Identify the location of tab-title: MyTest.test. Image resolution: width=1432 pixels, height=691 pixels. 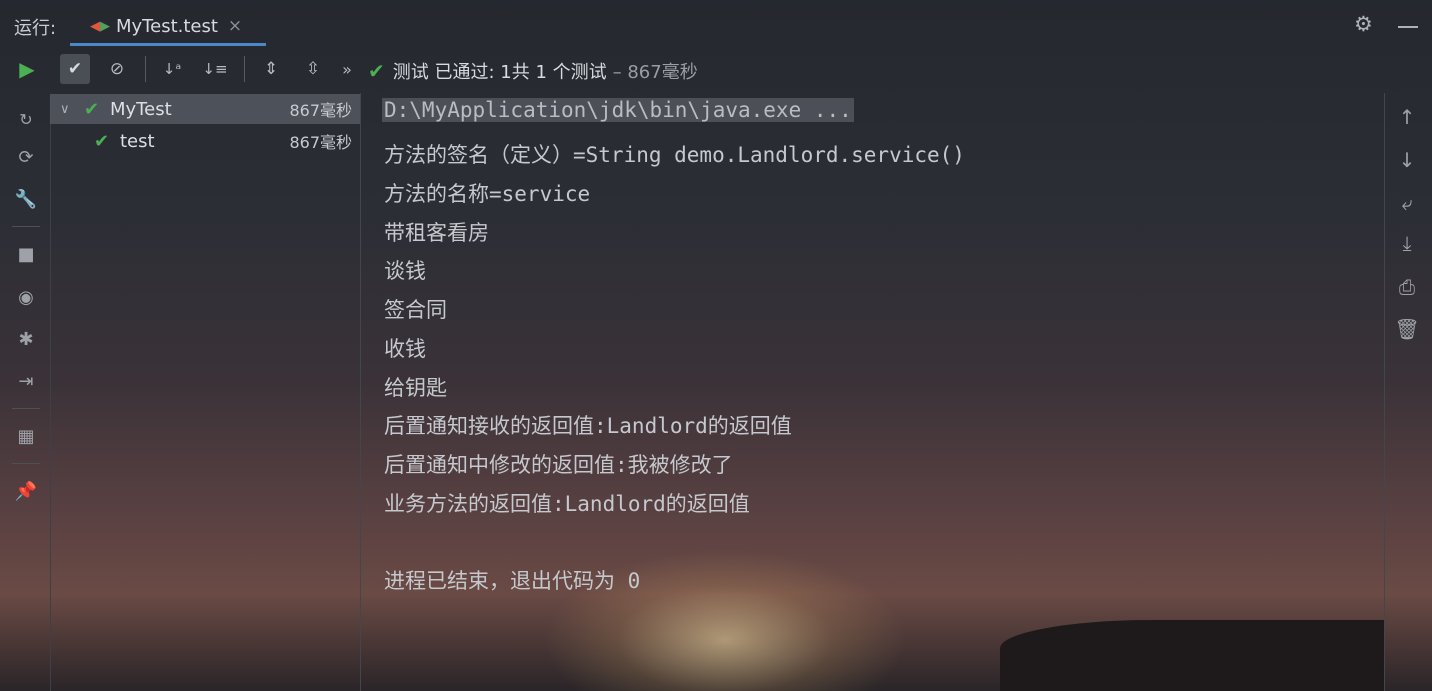
(167, 26).